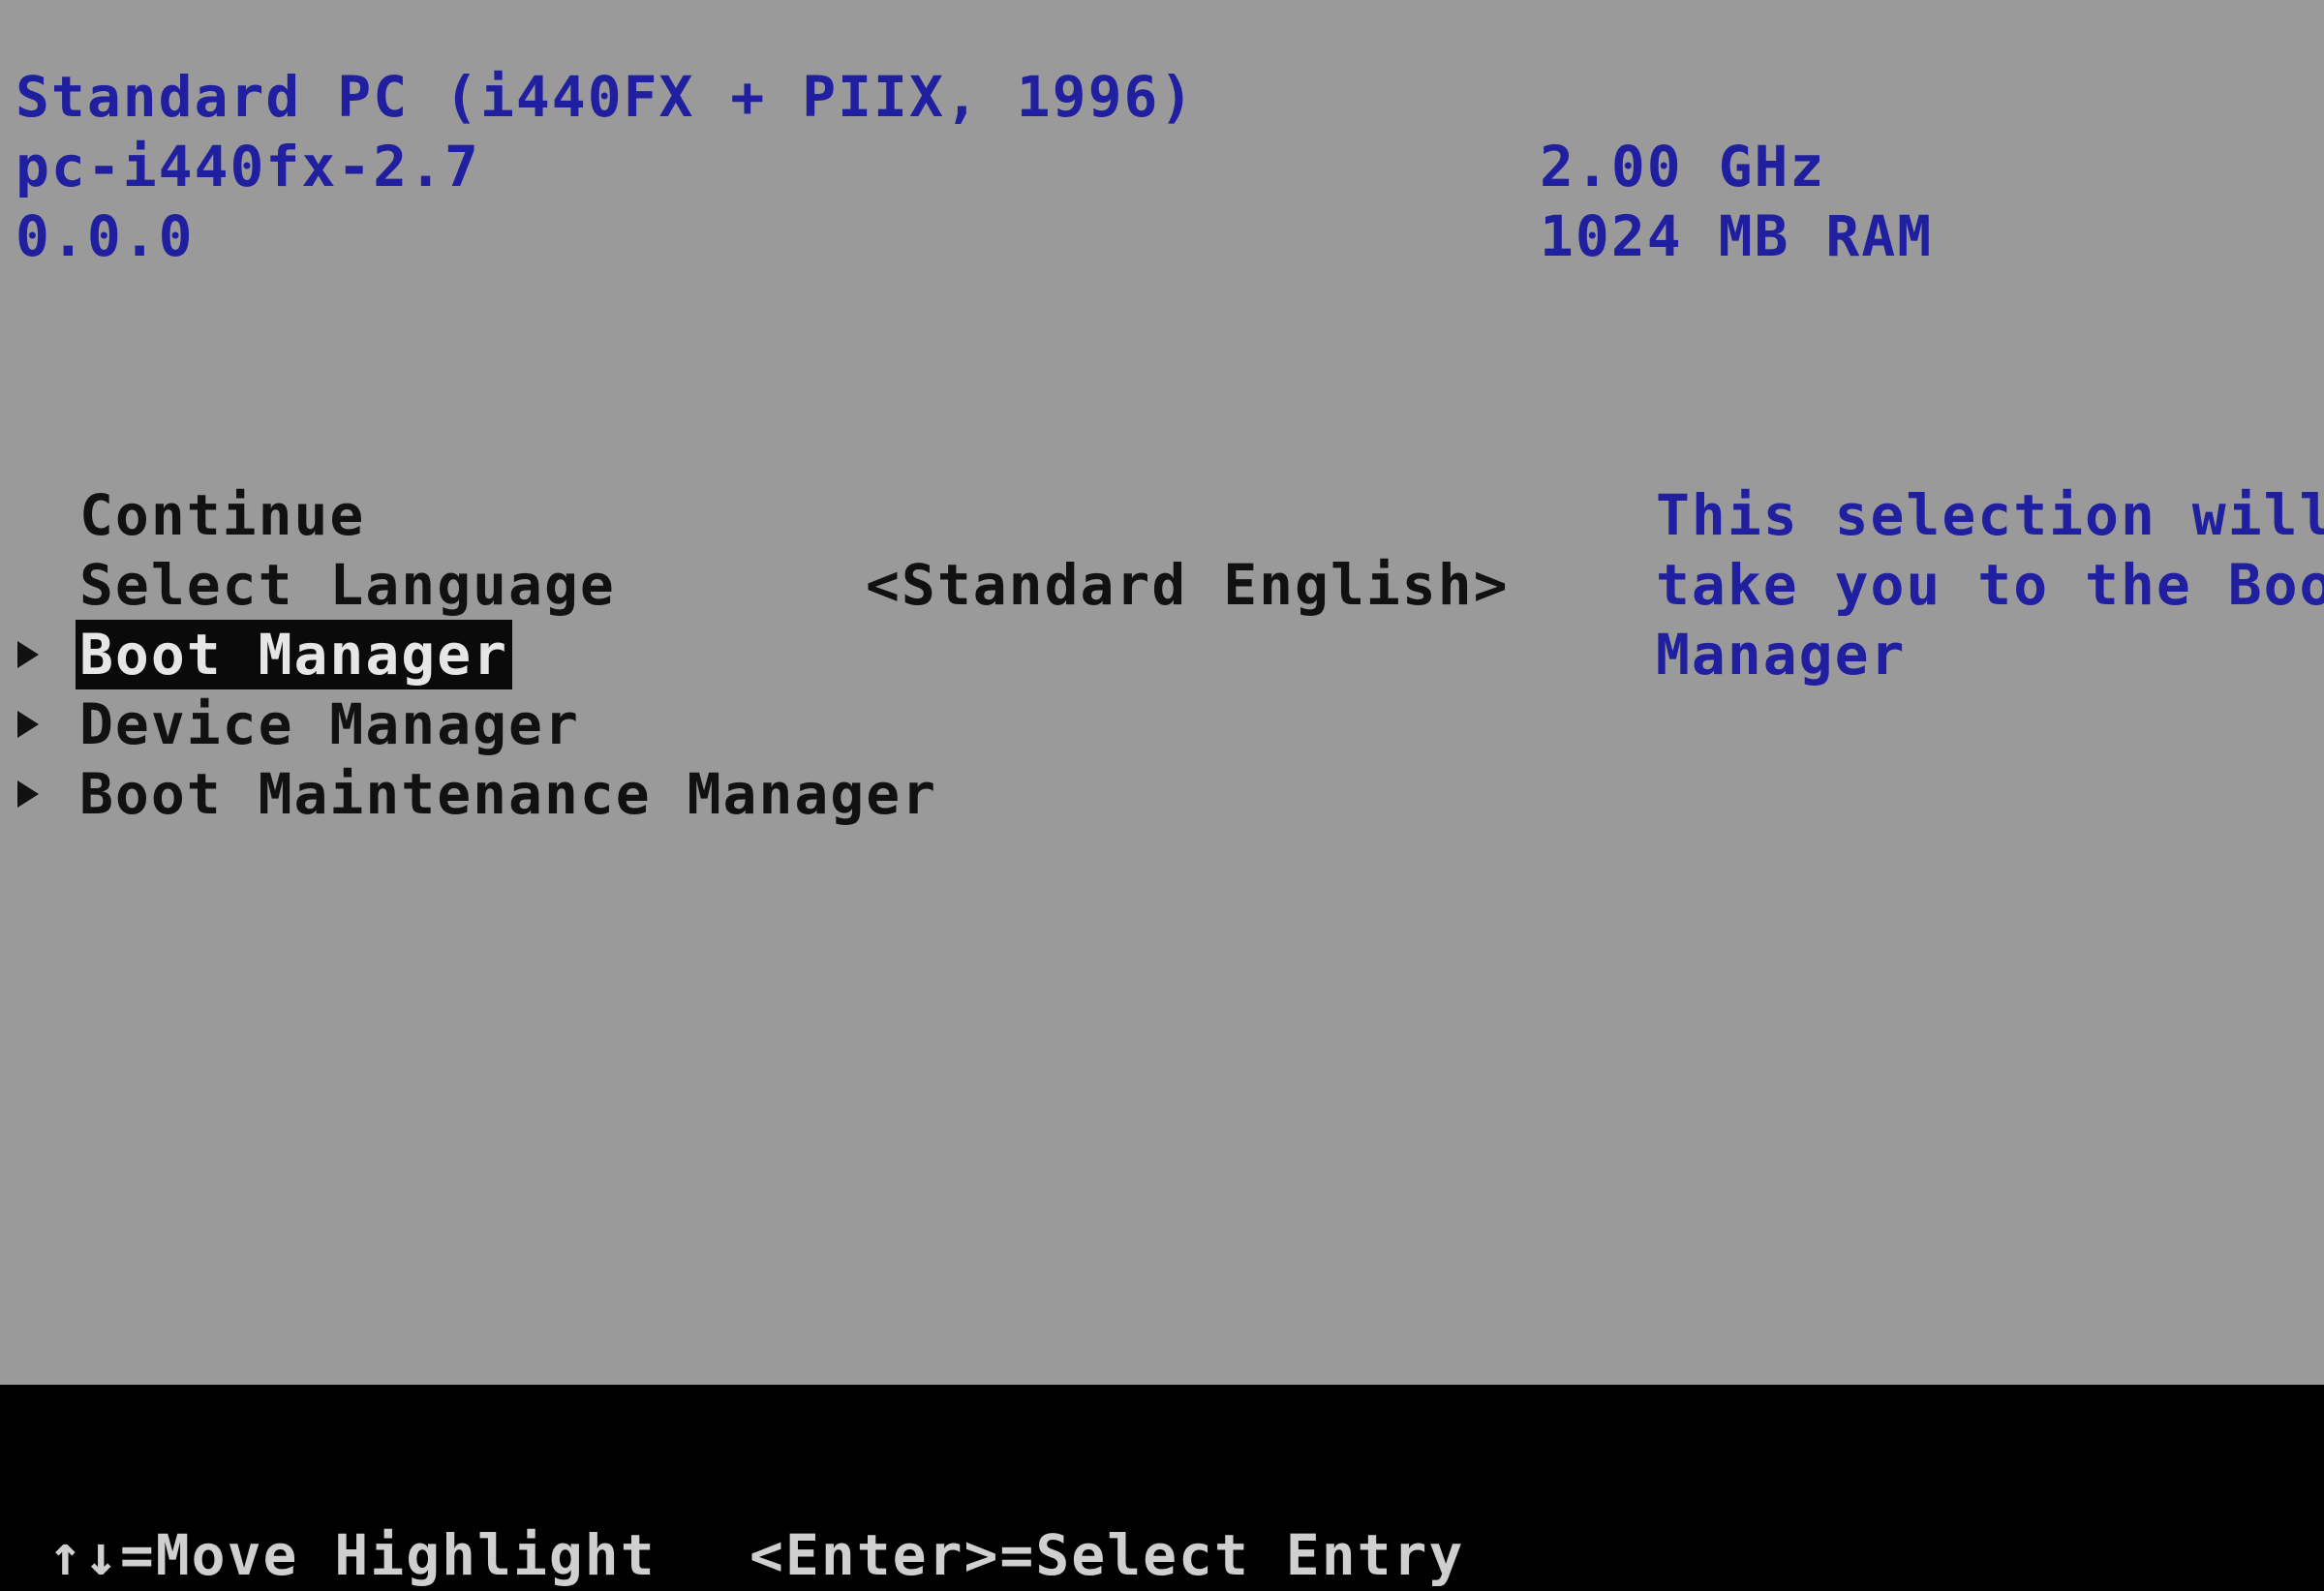 This screenshot has width=2324, height=1591. What do you see at coordinates (348, 585) in the screenshot?
I see `menu-item-label: Select Language` at bounding box center [348, 585].